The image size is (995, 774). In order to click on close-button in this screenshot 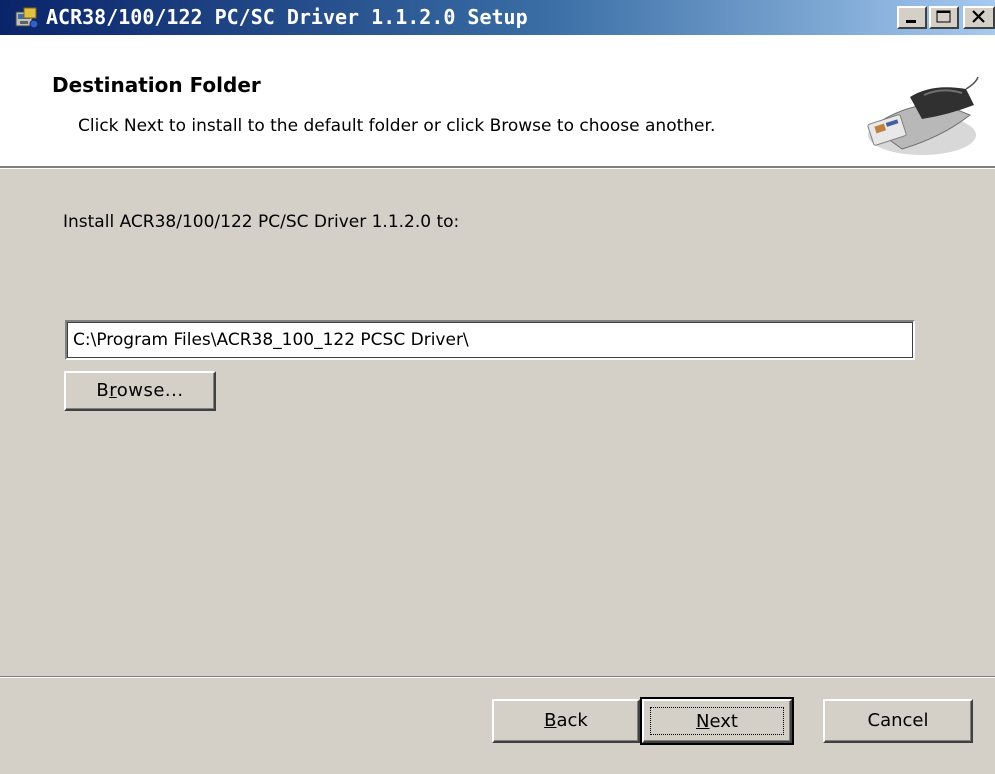, I will do `click(979, 17)`.